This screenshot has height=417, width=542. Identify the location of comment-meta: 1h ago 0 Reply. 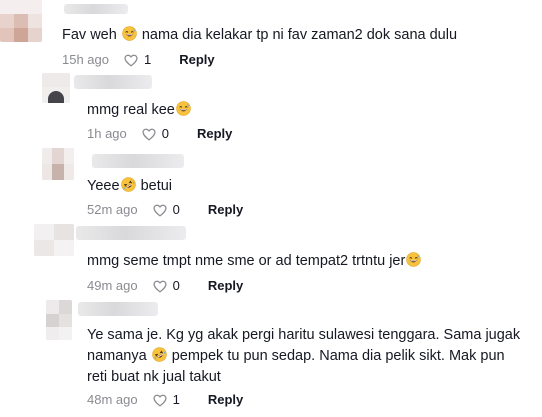
(159, 134).